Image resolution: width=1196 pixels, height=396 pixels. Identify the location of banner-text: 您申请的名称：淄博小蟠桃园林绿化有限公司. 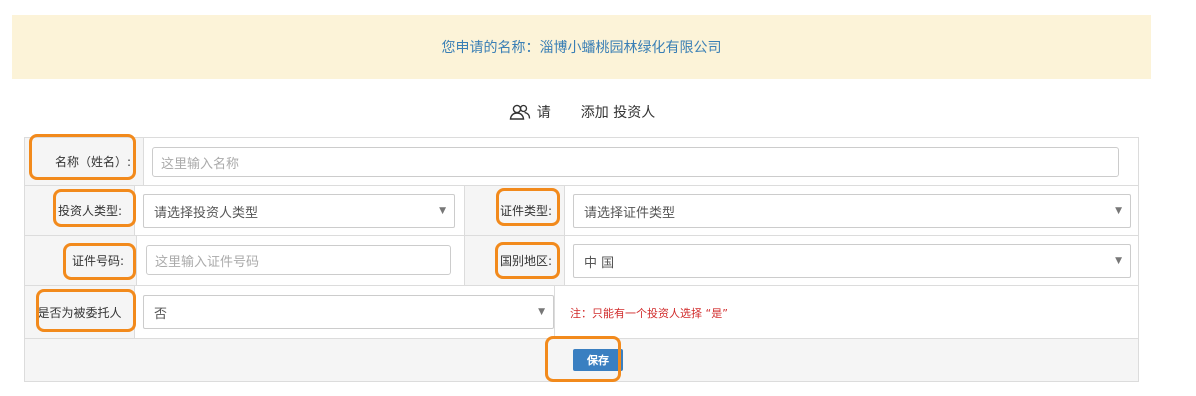
(581, 48).